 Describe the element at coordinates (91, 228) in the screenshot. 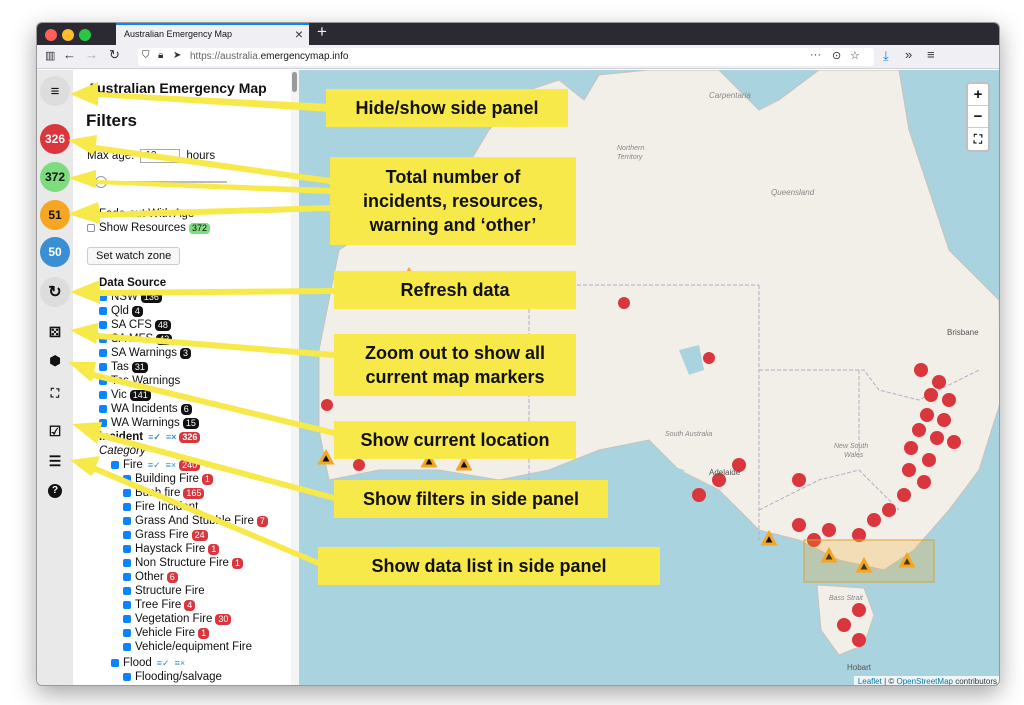

I see `resources-checkbox` at that location.